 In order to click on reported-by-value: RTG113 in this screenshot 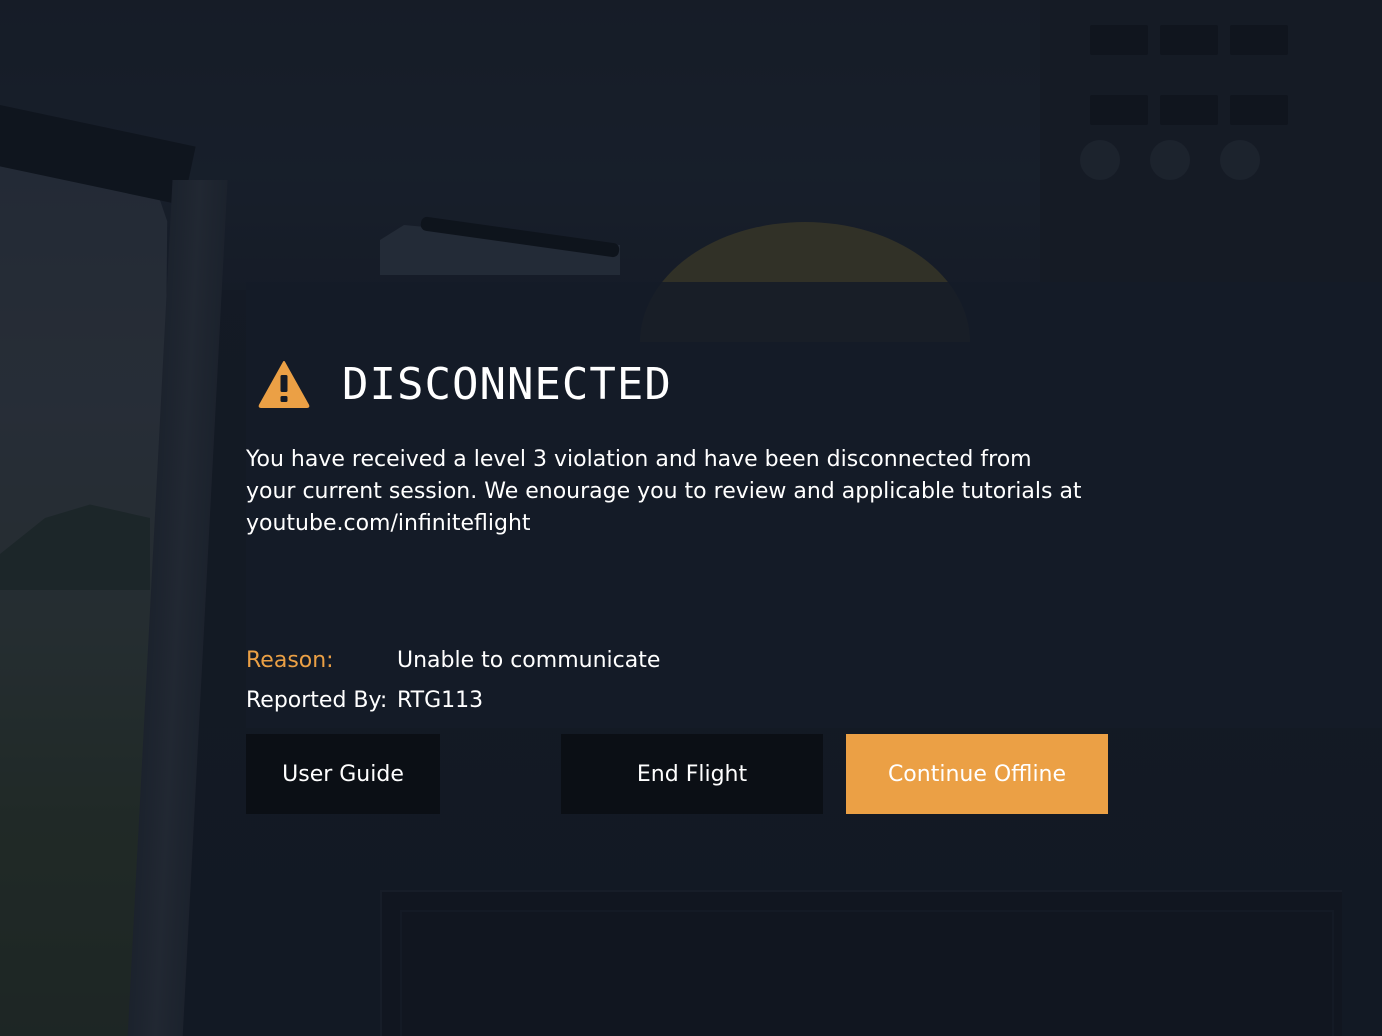, I will do `click(440, 700)`.